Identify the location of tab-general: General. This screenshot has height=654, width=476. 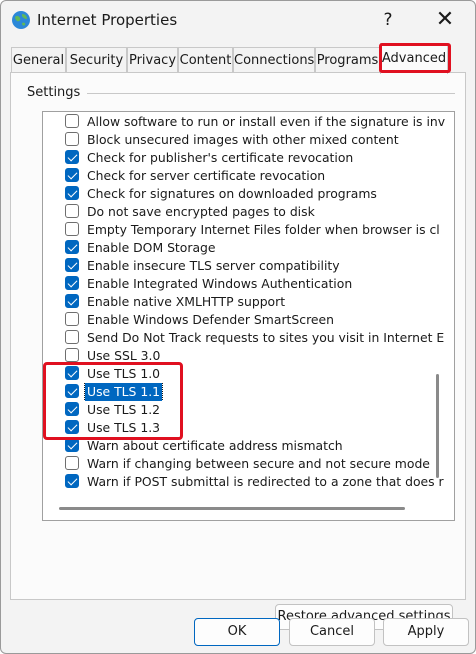
(38, 60).